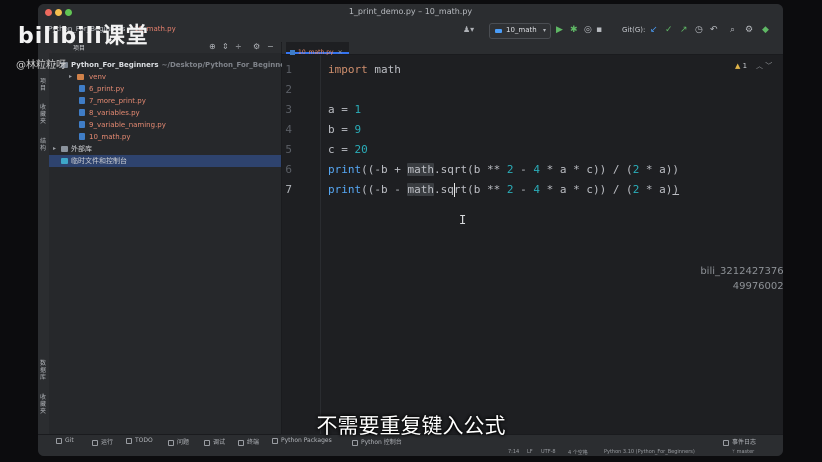 The height and width of the screenshot is (462, 822). Describe the element at coordinates (726, 442) in the screenshot. I see `event-log-icon` at that location.